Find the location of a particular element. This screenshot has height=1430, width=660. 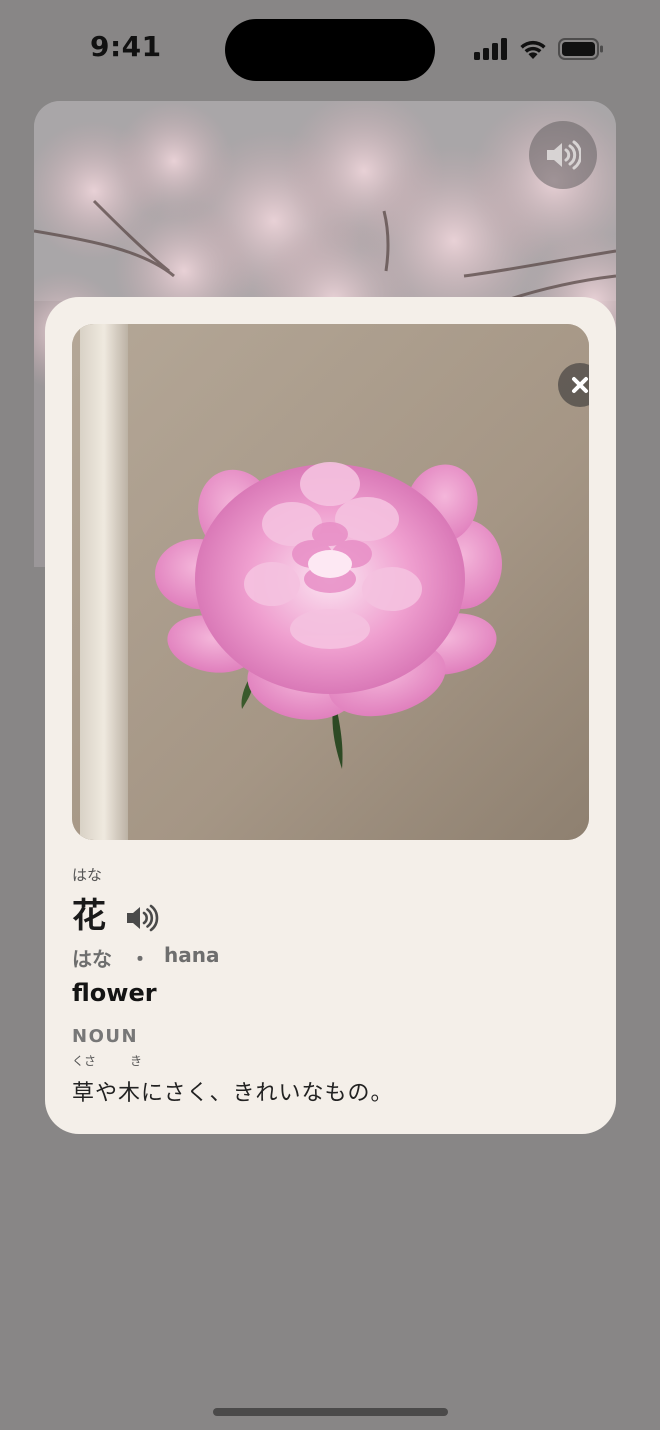

definition-ruby-kusa: くさ is located at coordinates (84, 1061).